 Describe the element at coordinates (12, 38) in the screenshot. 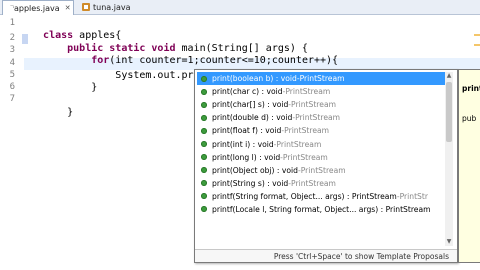

I see `line-number: 2` at that location.